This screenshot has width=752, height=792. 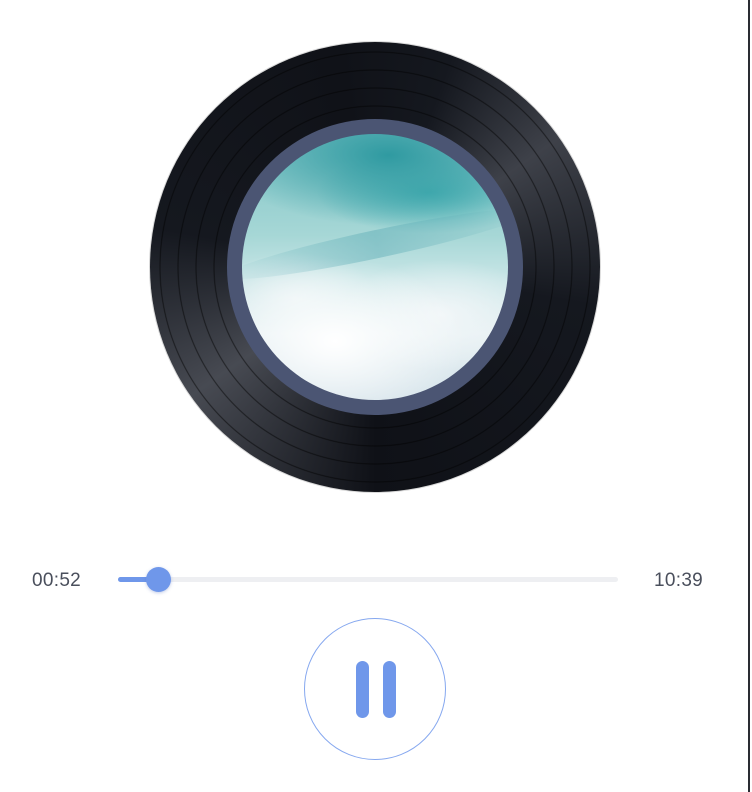 I want to click on pause-icon, so click(x=376, y=689).